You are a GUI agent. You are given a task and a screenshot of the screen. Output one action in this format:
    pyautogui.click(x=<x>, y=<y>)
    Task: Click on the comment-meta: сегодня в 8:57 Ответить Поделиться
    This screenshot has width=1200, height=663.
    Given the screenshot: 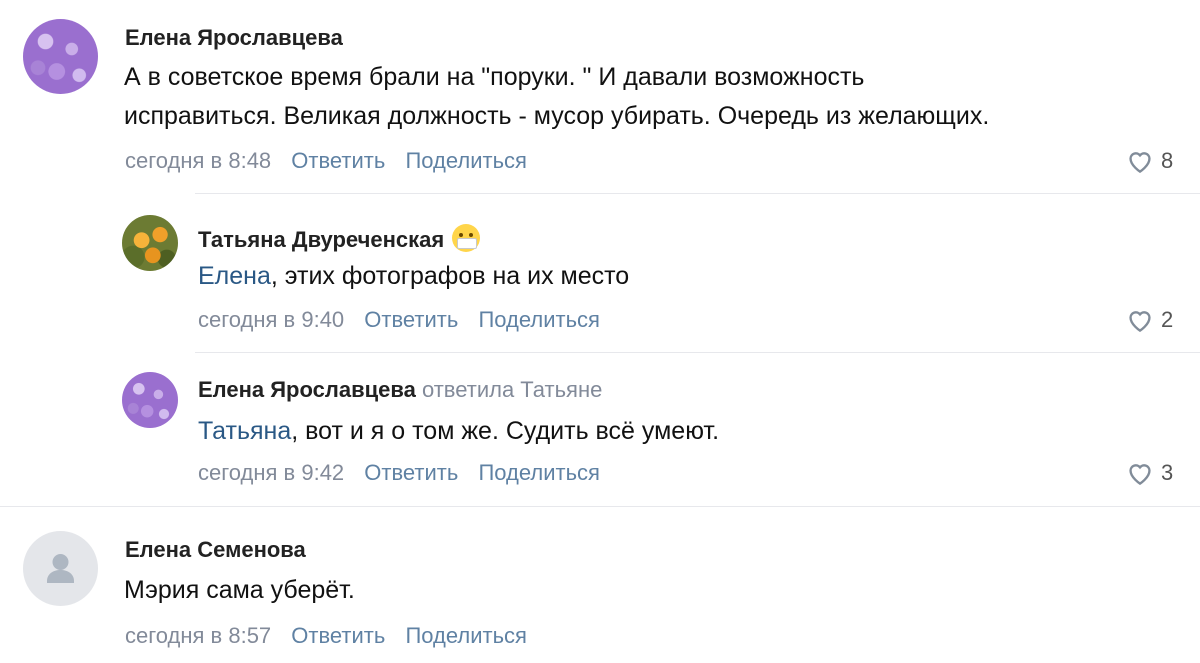 What is the action you would take?
    pyautogui.click(x=333, y=636)
    